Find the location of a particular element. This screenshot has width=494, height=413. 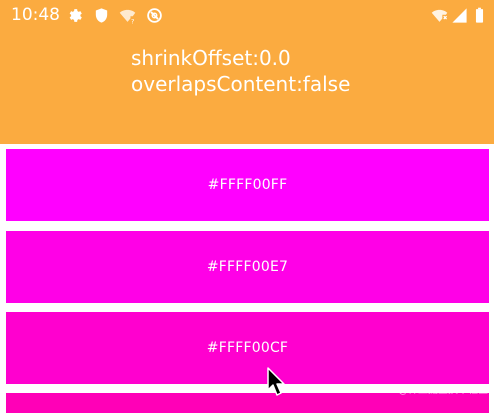

mouse-pointer-icon is located at coordinates (276, 382).